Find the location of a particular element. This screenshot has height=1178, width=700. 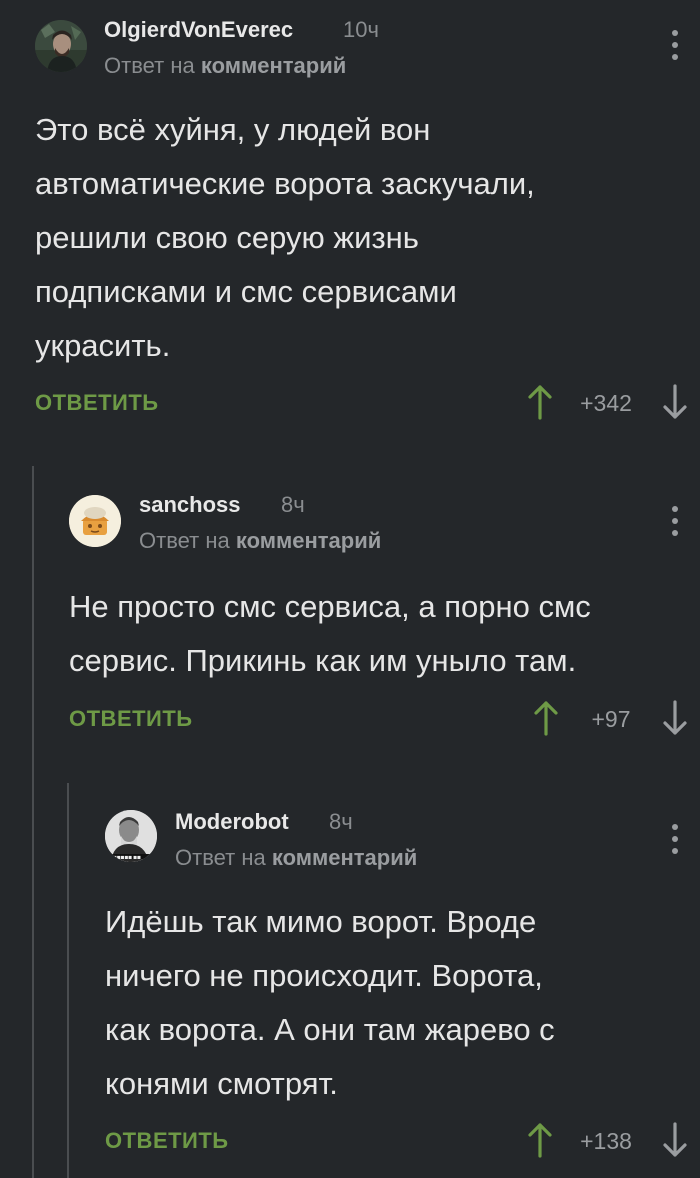

username: sanchoss is located at coordinates (190, 505).